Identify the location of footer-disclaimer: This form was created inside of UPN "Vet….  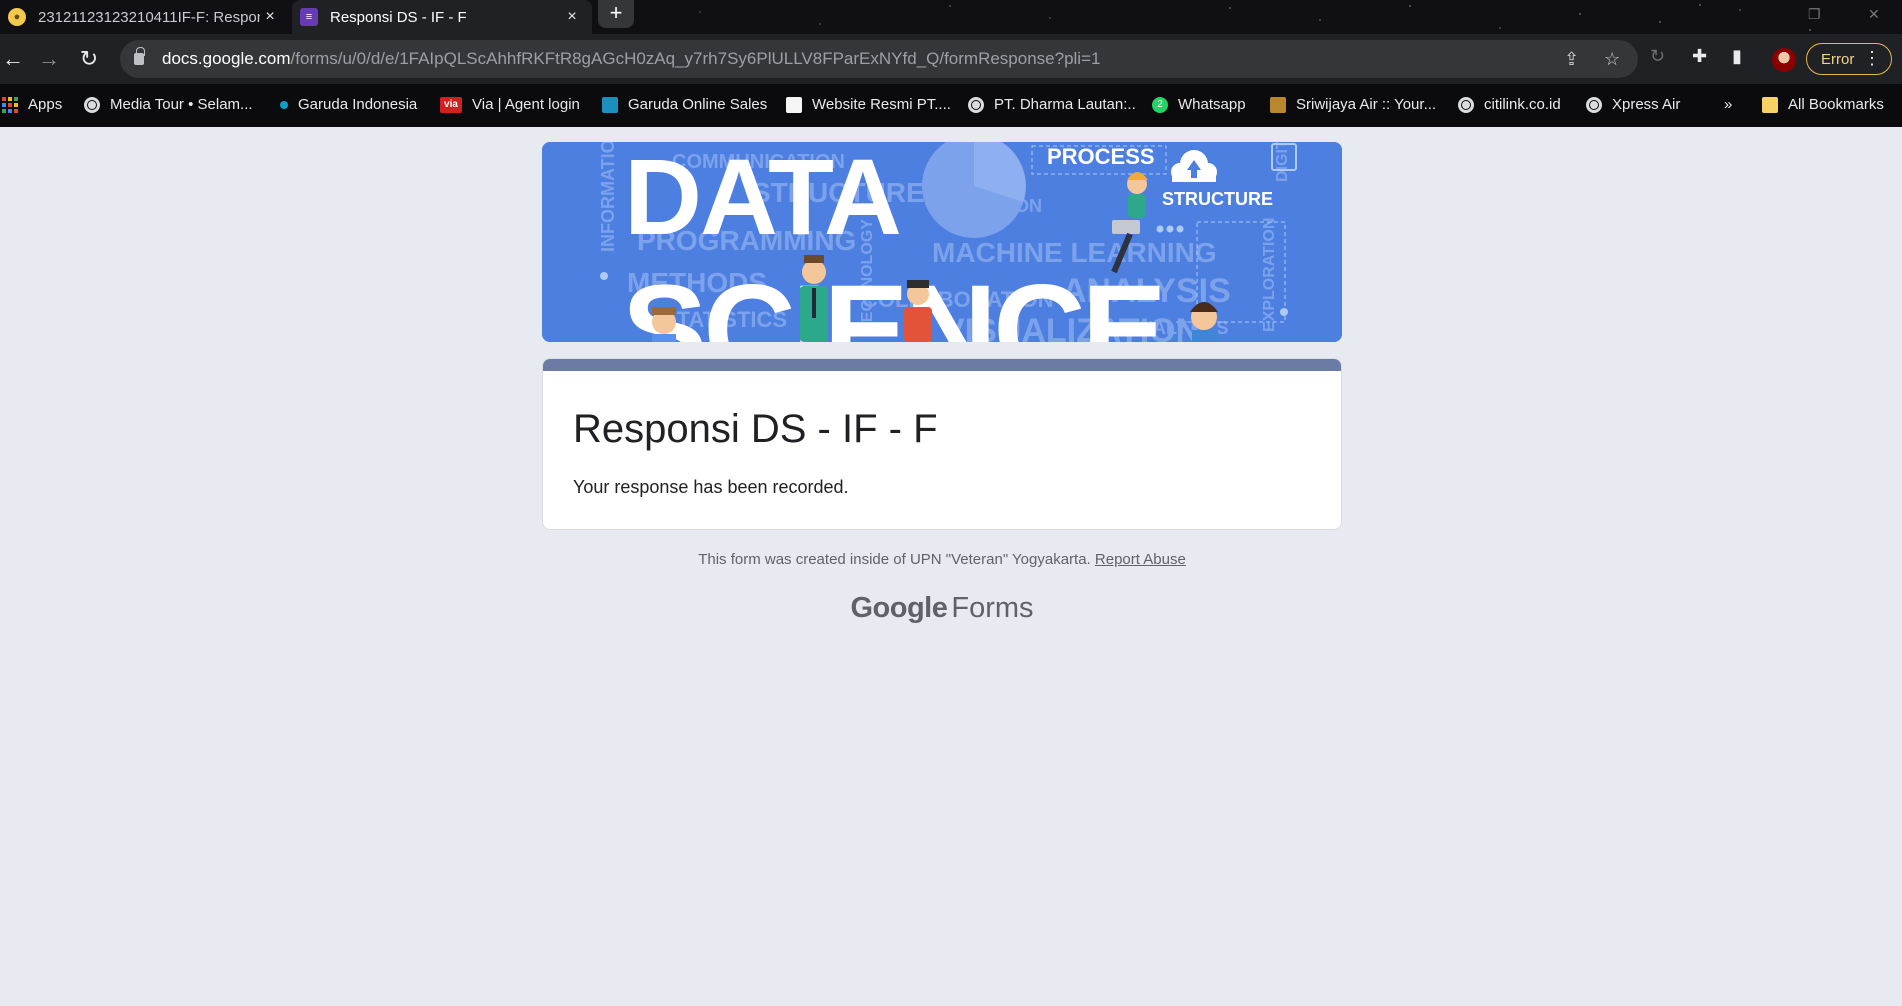
(894, 559).